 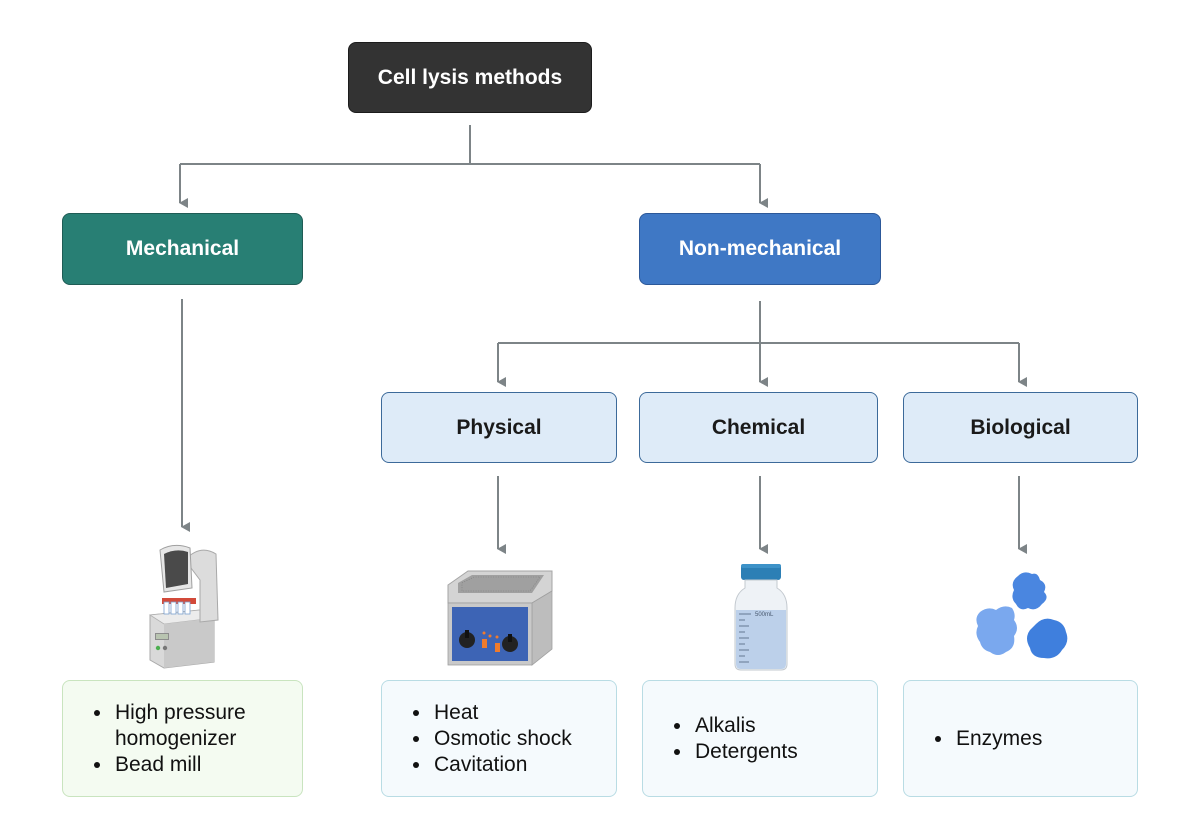 I want to click on mechanical-methods-list: High pressure homogenizer Bead mill, so click(x=182, y=738).